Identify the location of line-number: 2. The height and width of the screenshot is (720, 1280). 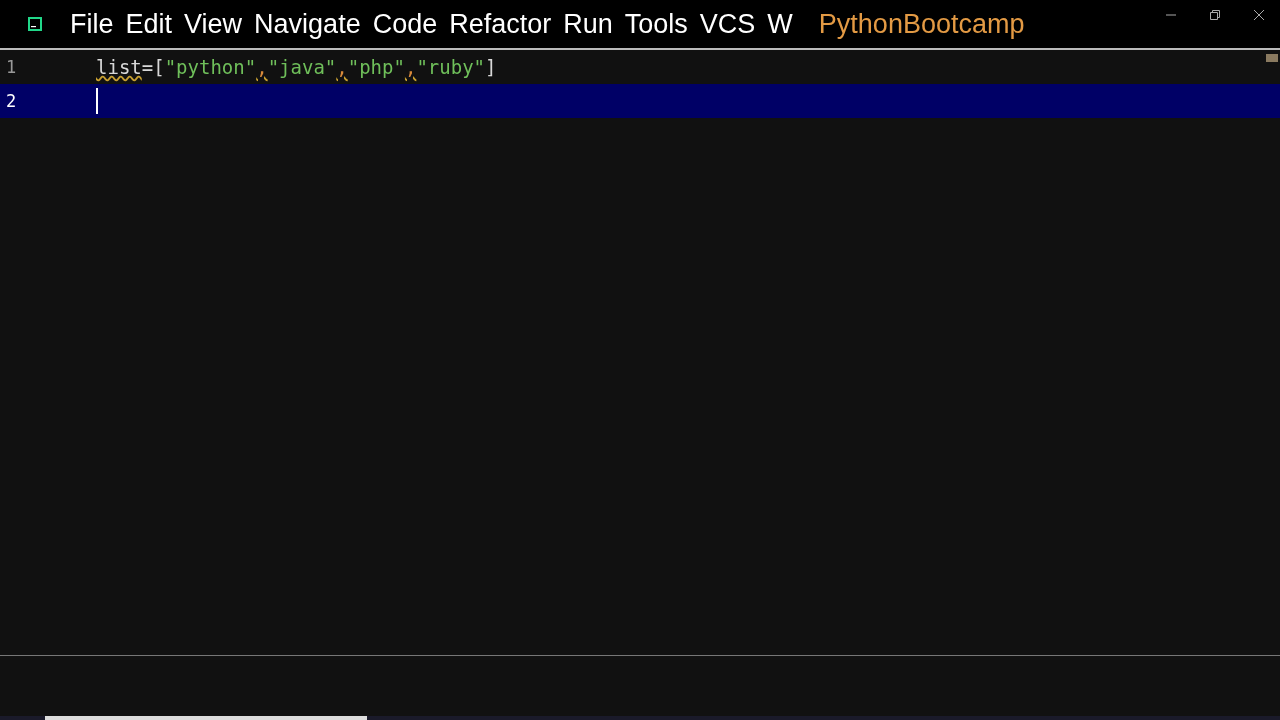
(11, 101).